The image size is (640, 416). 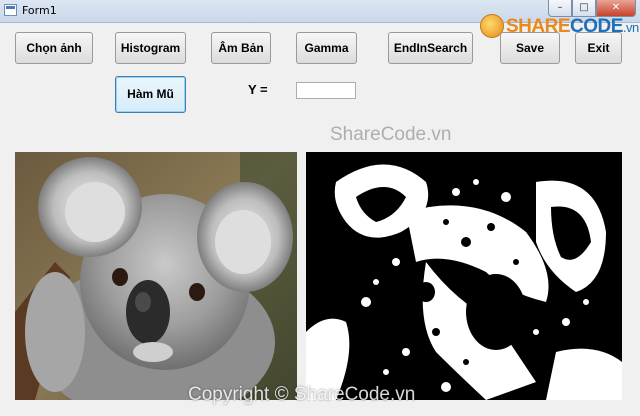 I want to click on watermark-text: ShareCode.vn, so click(x=391, y=134).